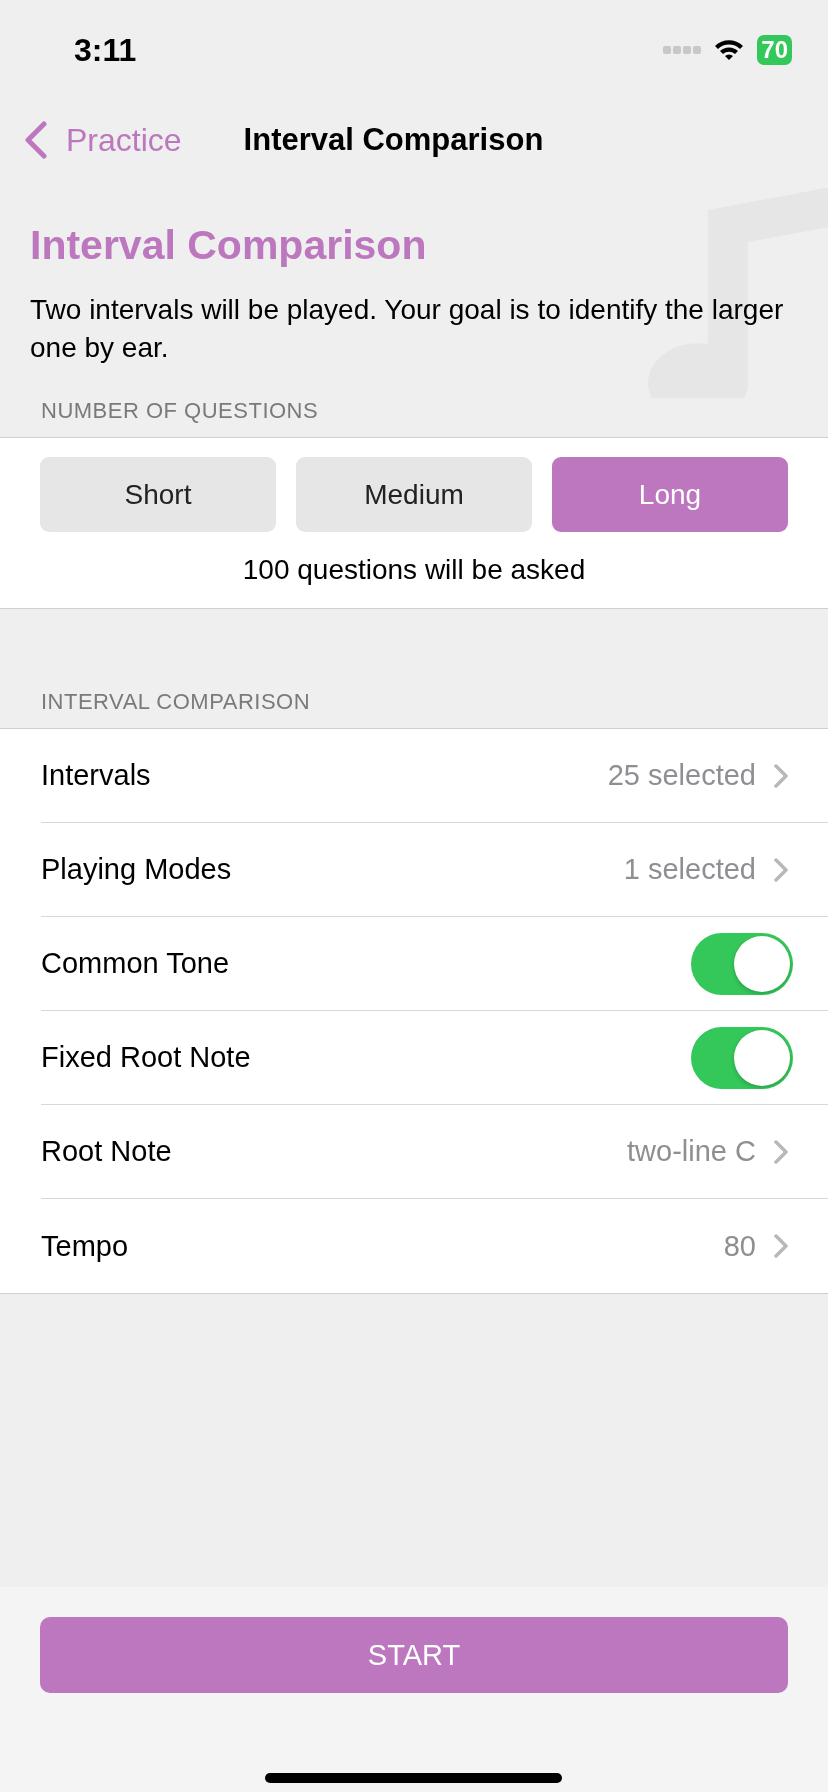 The width and height of the screenshot is (828, 1792). Describe the element at coordinates (434, 1152) in the screenshot. I see `settings-row: Root Note two-line C` at that location.